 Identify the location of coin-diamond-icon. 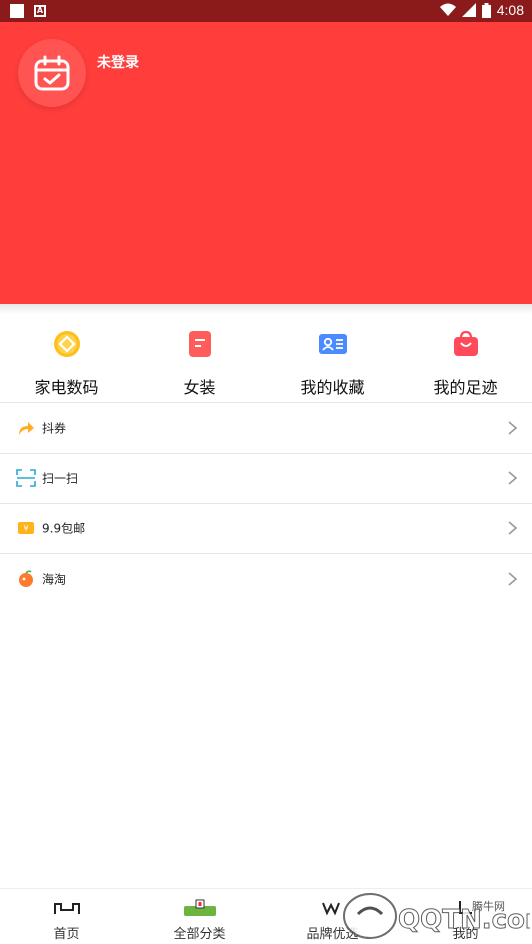
(67, 344).